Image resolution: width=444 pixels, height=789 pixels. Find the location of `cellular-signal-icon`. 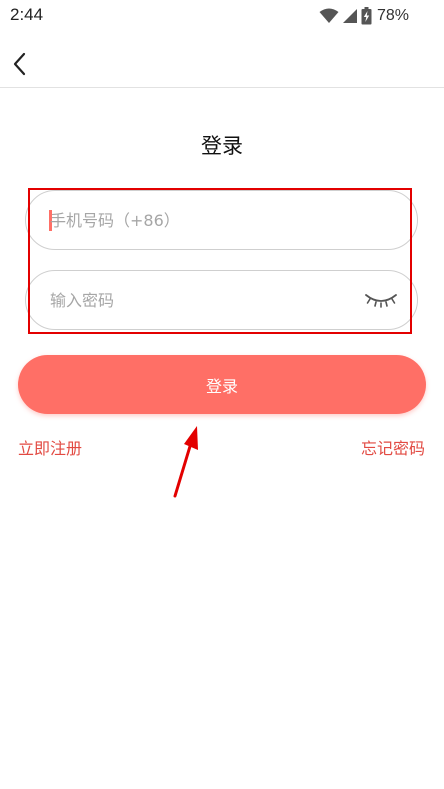

cellular-signal-icon is located at coordinates (349, 16).